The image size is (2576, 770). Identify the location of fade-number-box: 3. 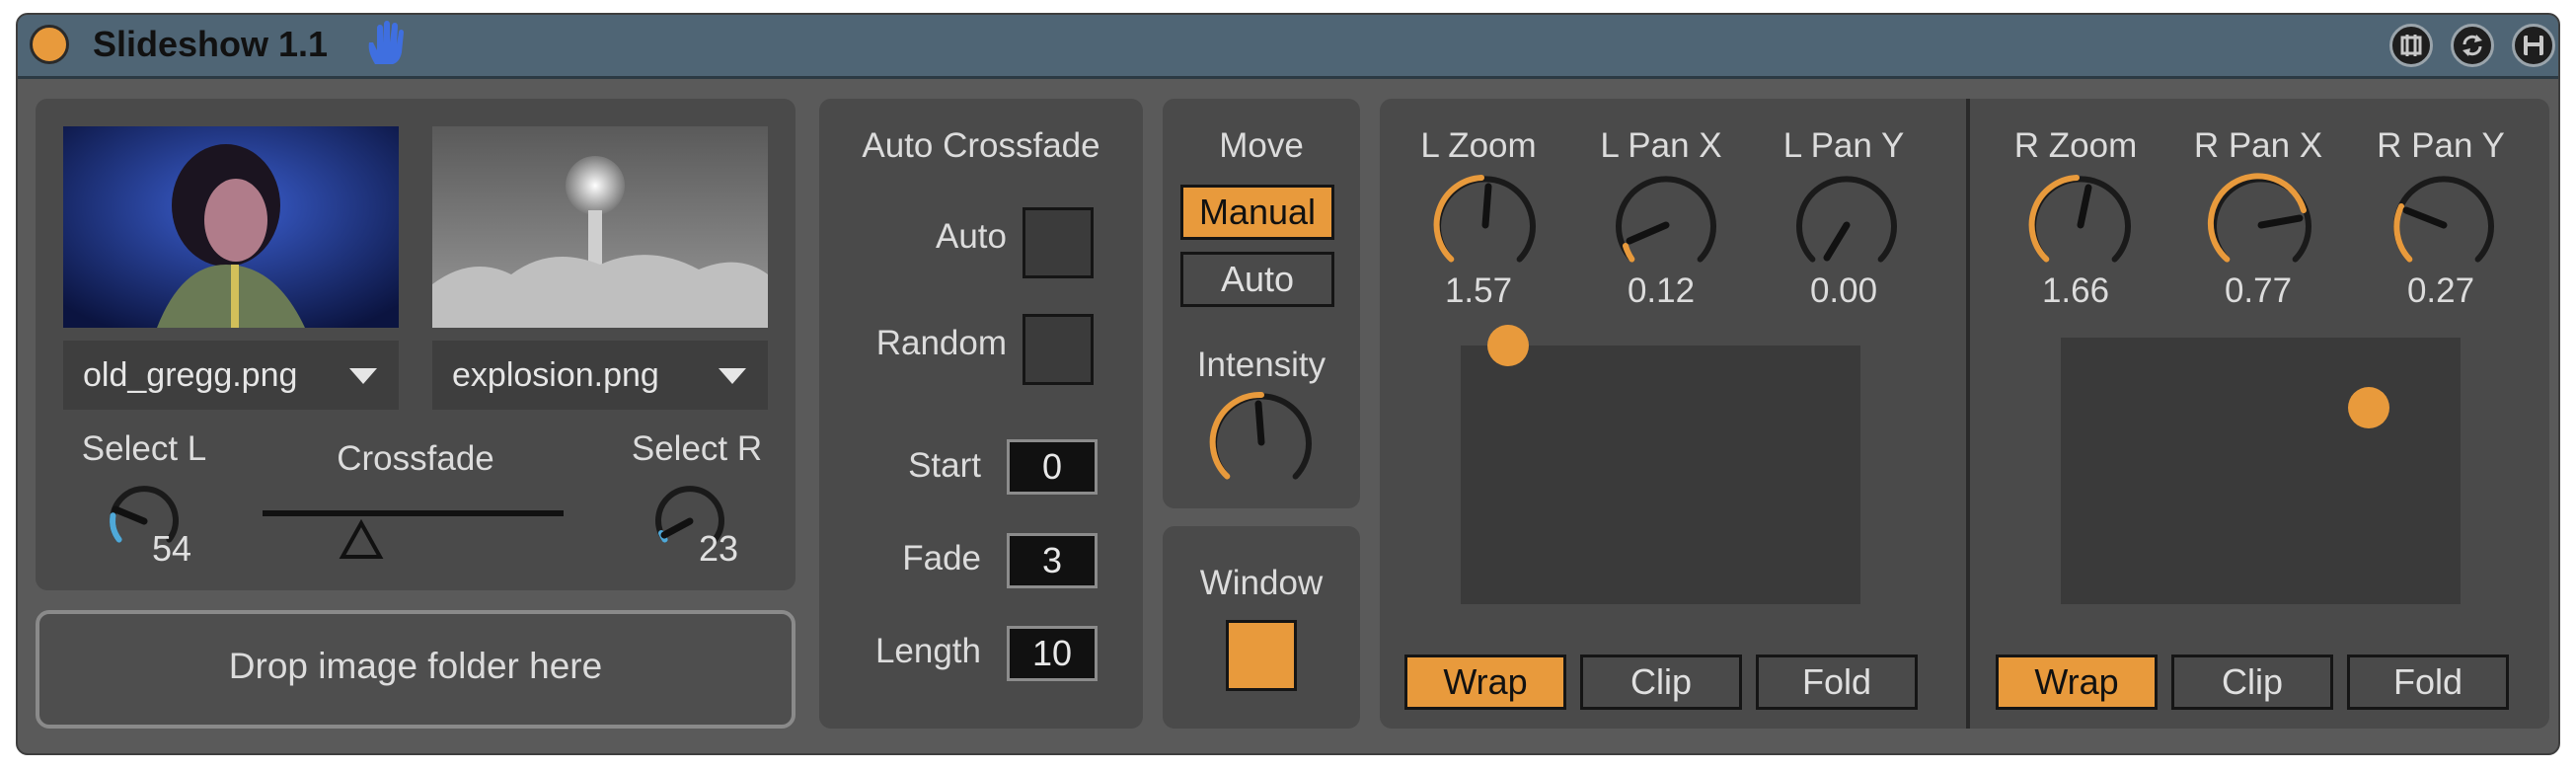
(1053, 560).